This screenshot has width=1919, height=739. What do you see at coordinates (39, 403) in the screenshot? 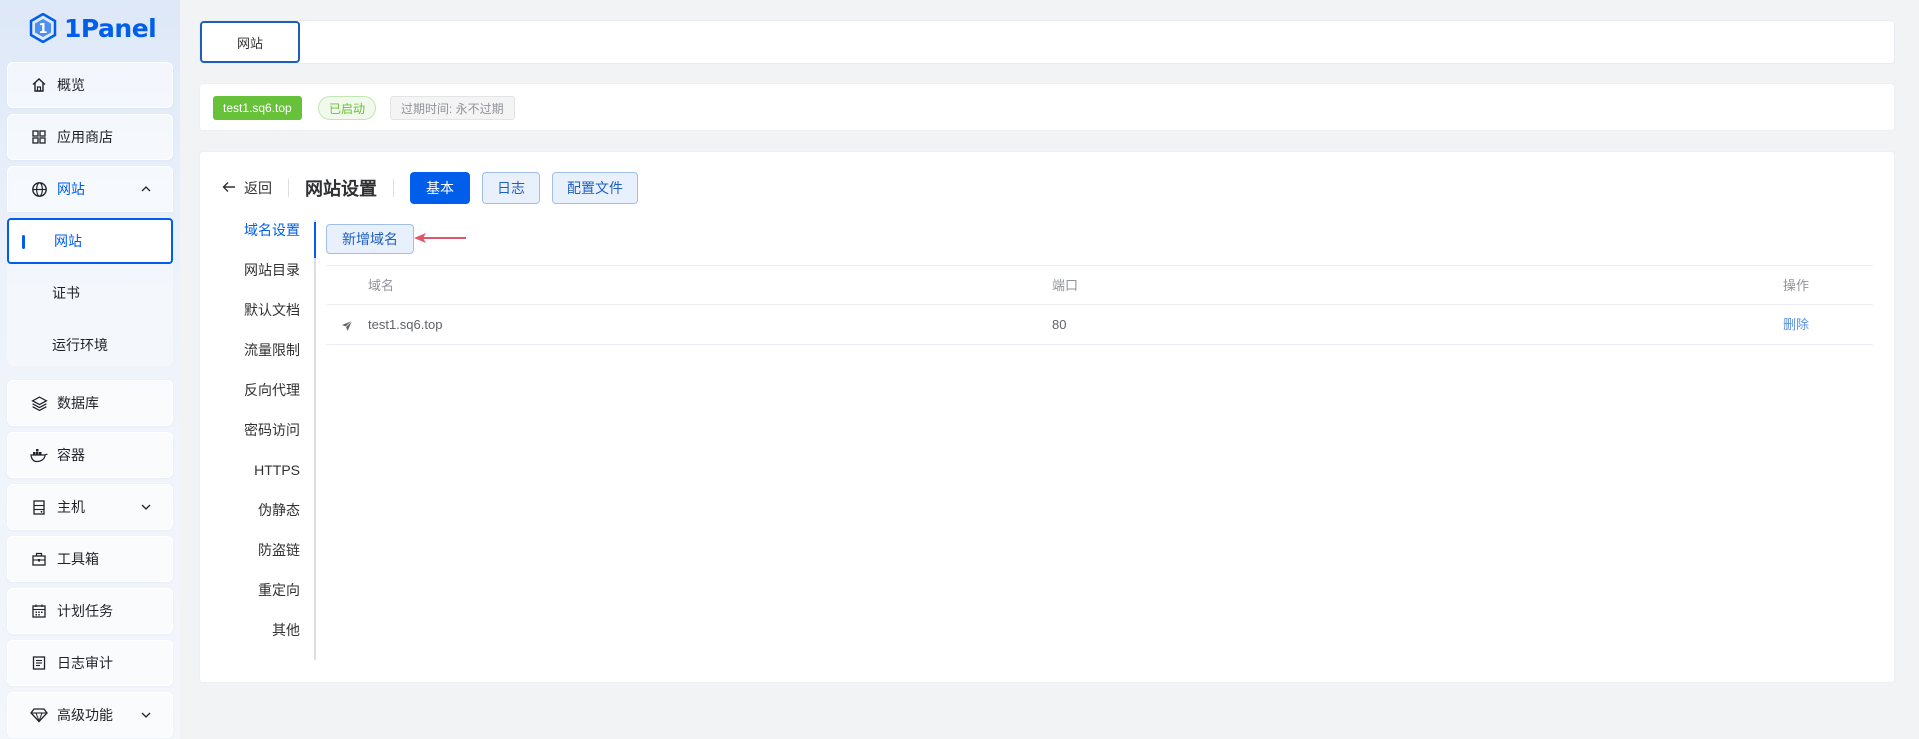
I see `layers-icon` at bounding box center [39, 403].